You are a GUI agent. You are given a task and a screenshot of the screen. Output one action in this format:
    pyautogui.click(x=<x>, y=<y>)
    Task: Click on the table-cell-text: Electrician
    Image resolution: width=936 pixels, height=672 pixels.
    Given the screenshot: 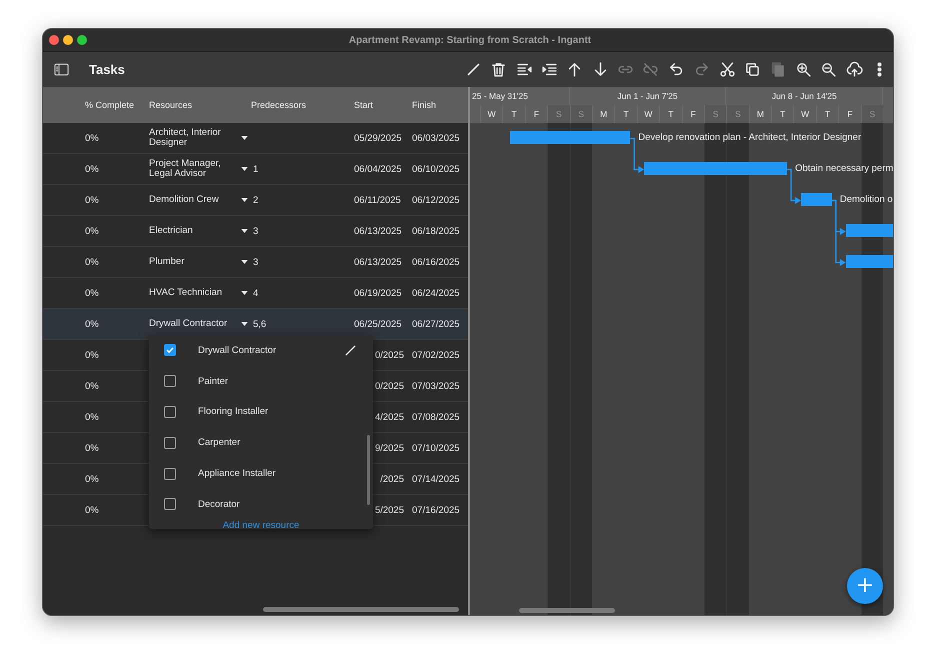 What is the action you would take?
    pyautogui.click(x=171, y=231)
    